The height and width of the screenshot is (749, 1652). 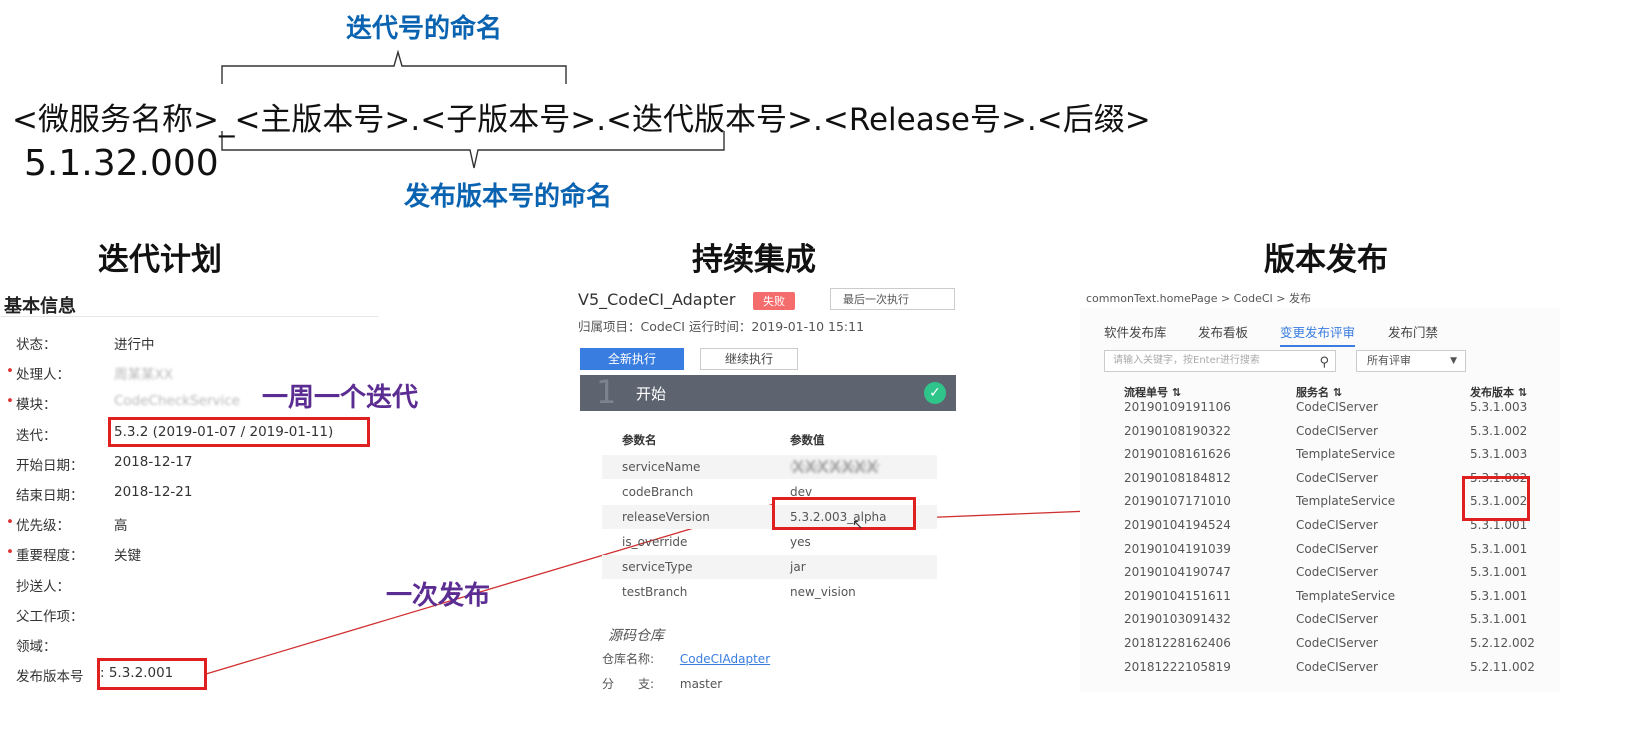 What do you see at coordinates (701, 684) in the screenshot?
I see `branch-value: master` at bounding box center [701, 684].